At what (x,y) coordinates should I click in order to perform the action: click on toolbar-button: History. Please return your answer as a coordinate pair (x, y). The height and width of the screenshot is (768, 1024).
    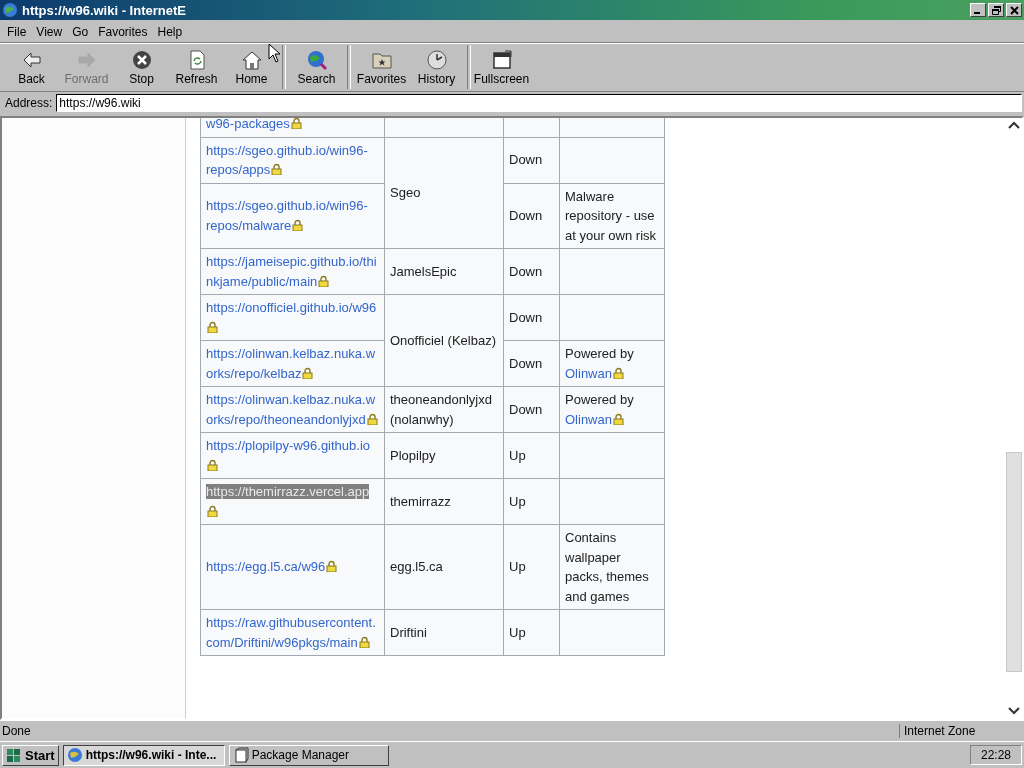
    Looking at the image, I should click on (436, 67).